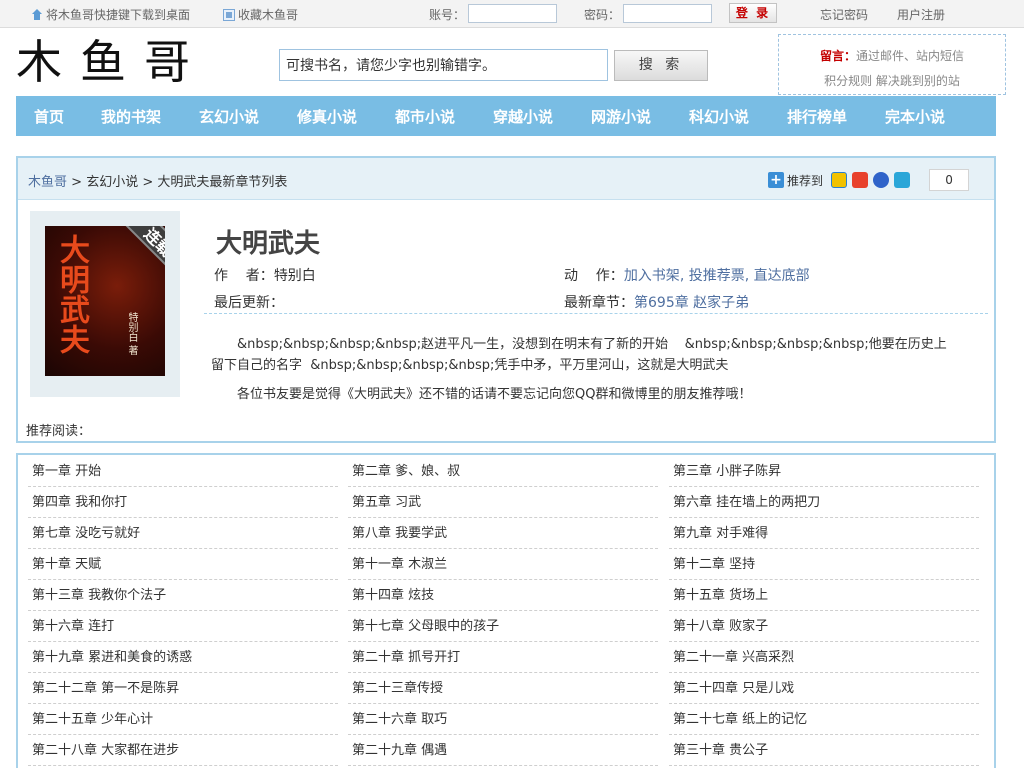  I want to click on shortcut-link: 将木鱼哥快捷键下载到桌面, so click(110, 14).